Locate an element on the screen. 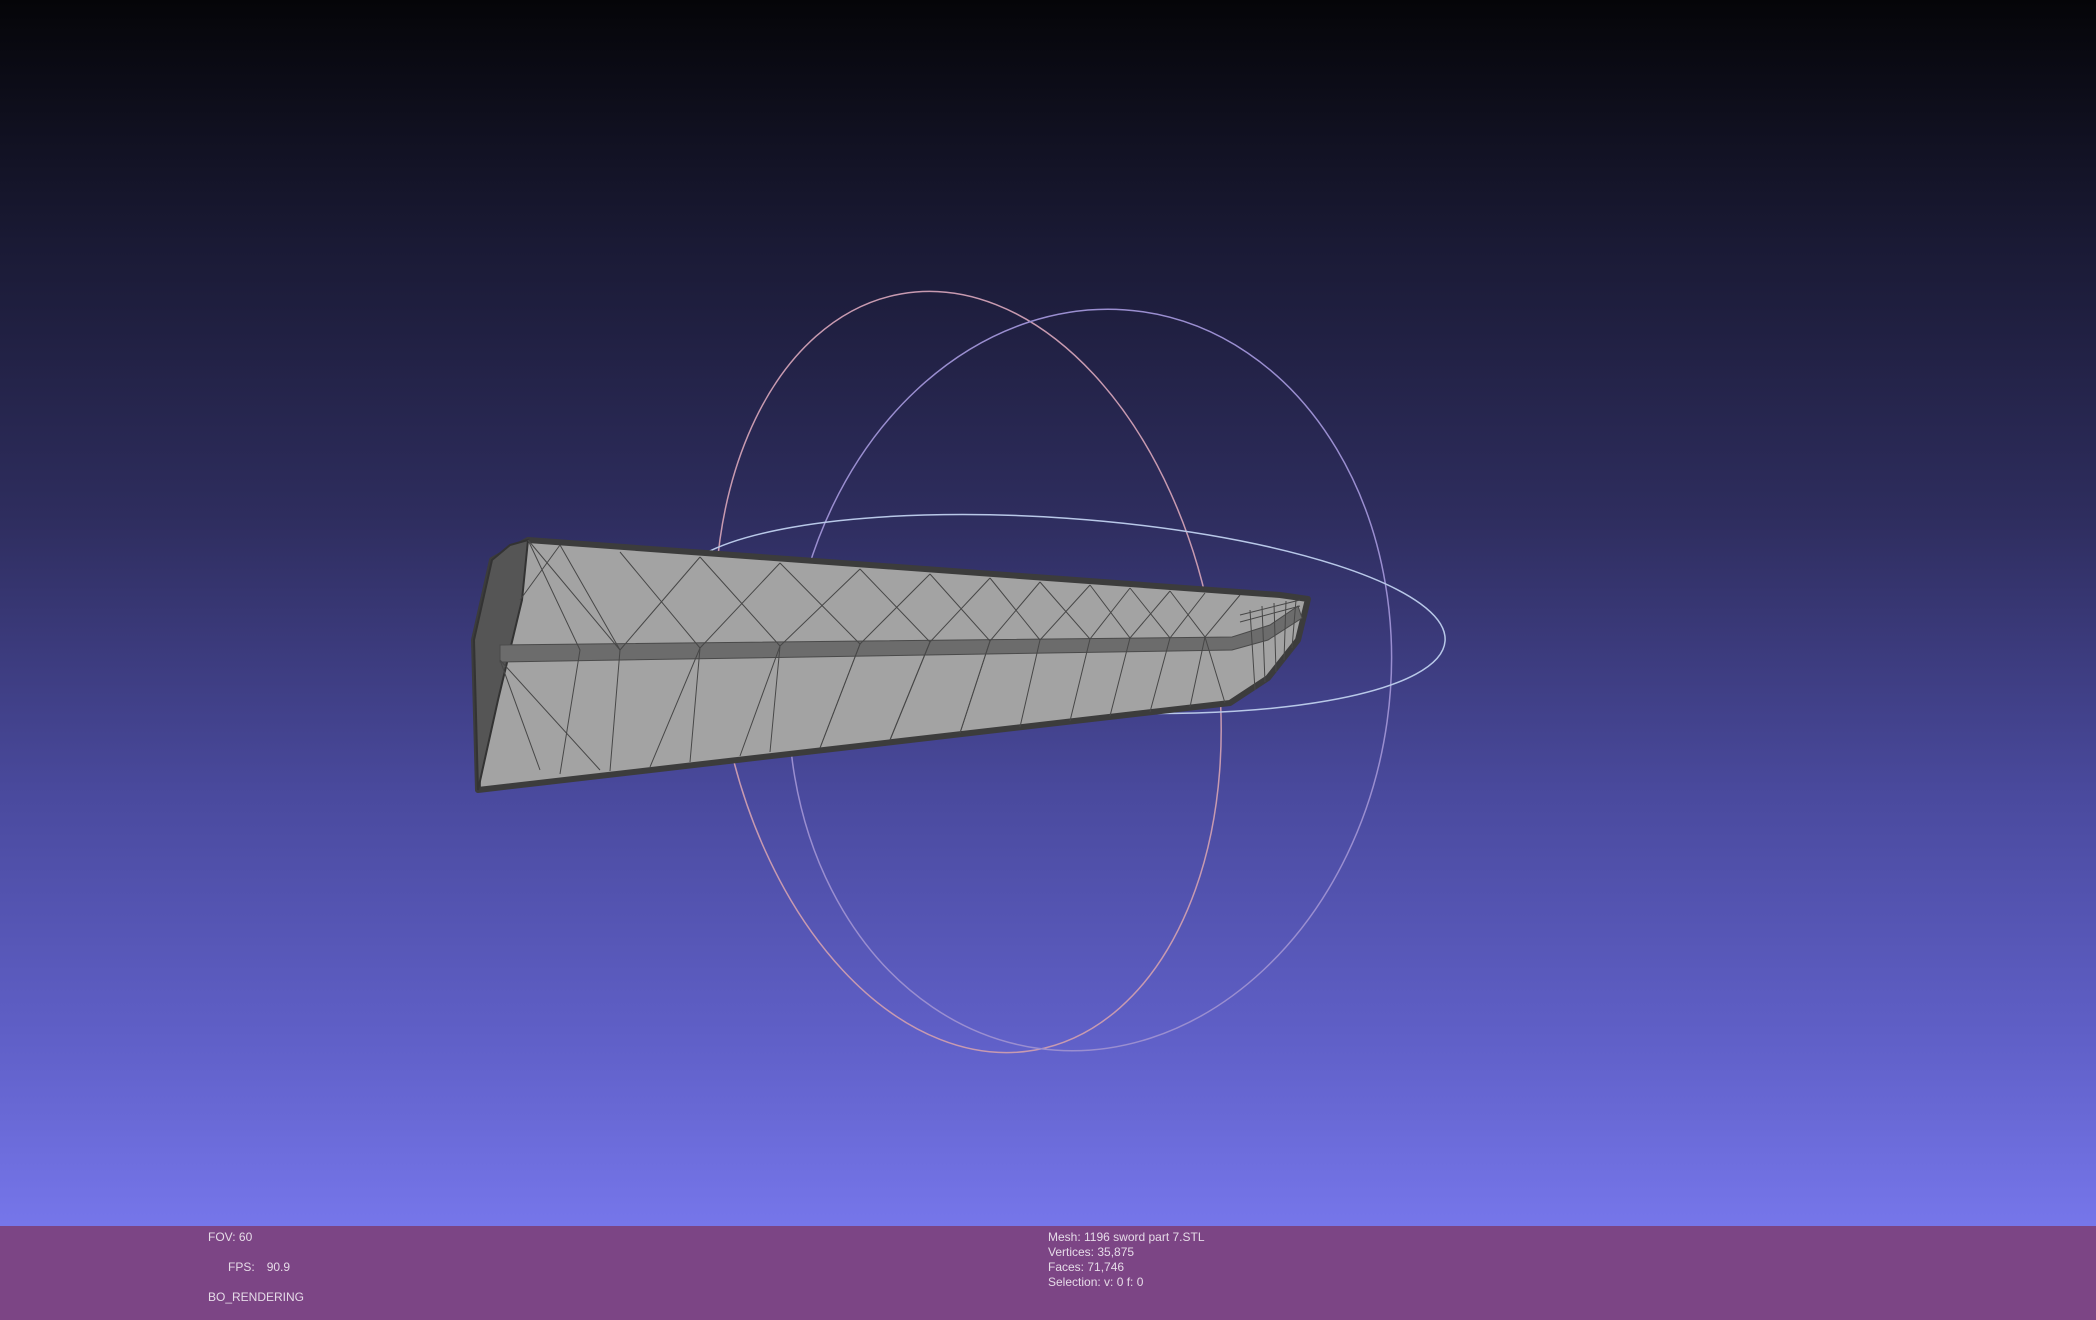  fps-value: 90.9 is located at coordinates (278, 1267).